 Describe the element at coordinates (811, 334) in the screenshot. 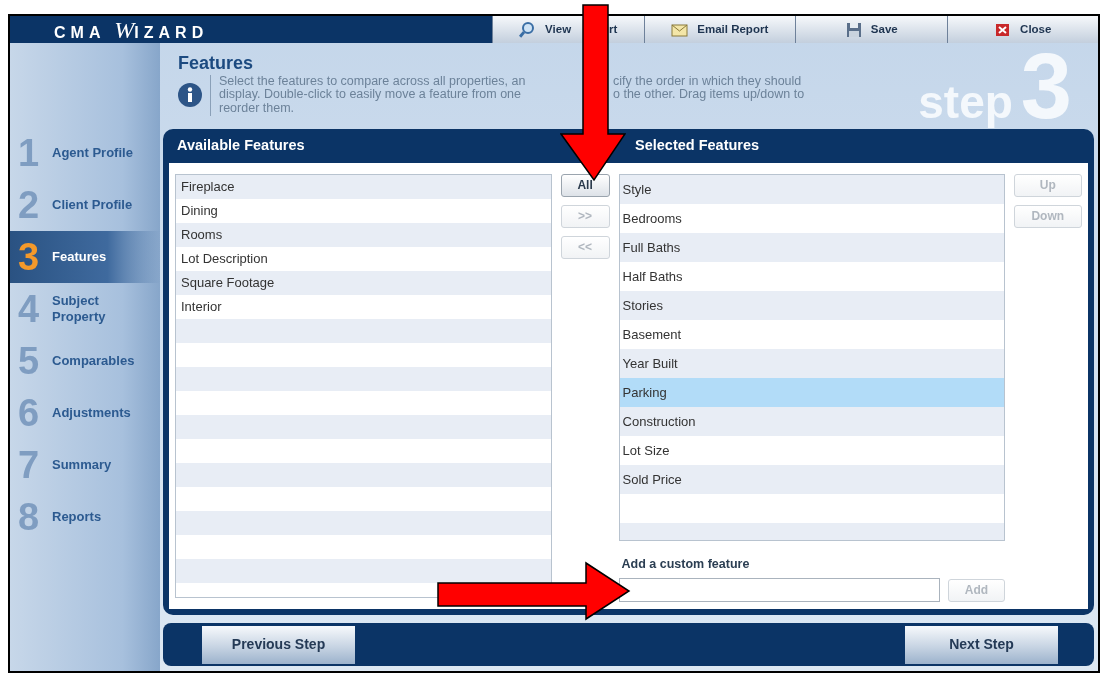

I see `list-item: Basement` at that location.